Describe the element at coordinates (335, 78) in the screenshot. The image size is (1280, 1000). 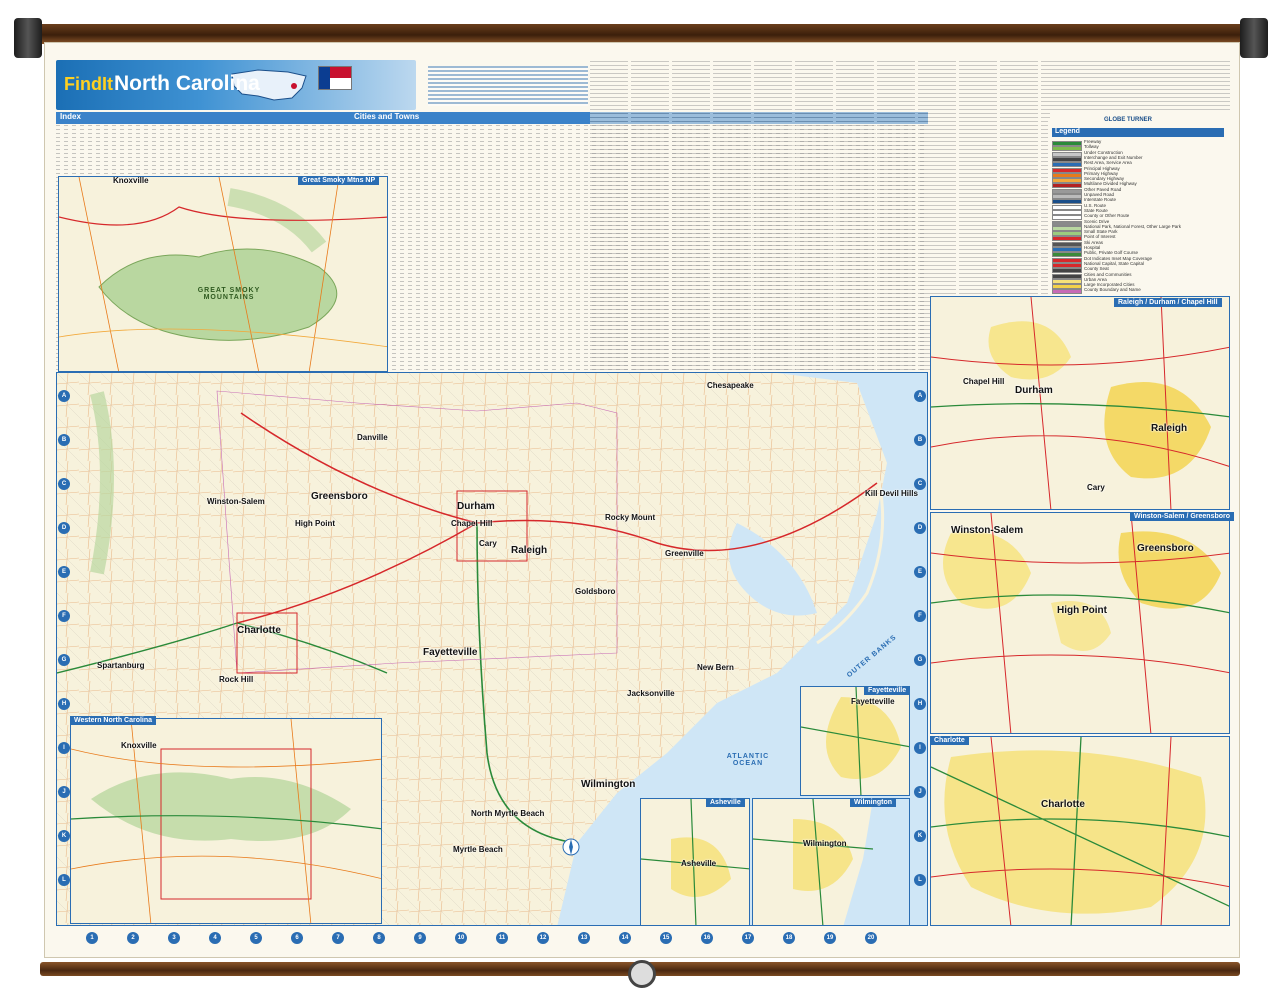
I see `state-flag-icon` at that location.